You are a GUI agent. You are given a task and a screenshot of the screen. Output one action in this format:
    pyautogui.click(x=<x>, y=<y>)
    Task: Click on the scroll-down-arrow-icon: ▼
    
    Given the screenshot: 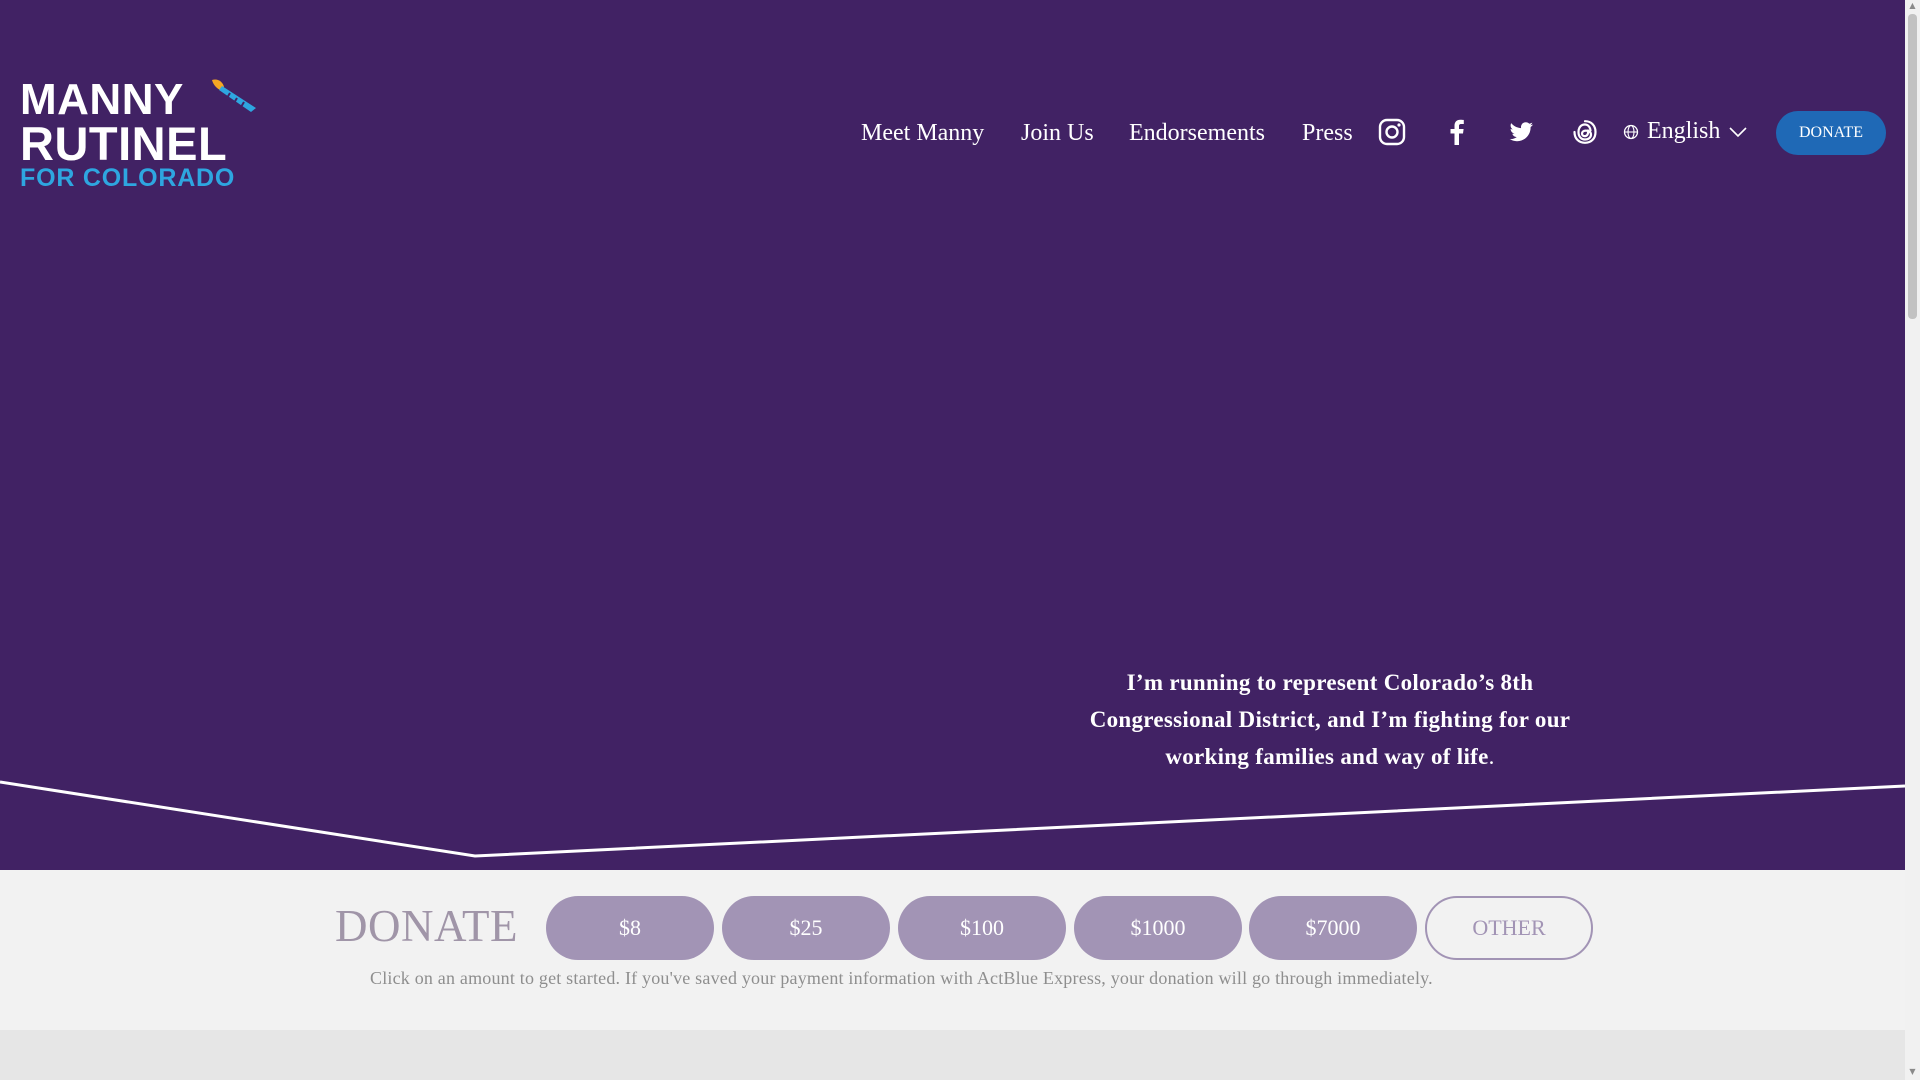 What is the action you would take?
    pyautogui.click(x=1912, y=1072)
    